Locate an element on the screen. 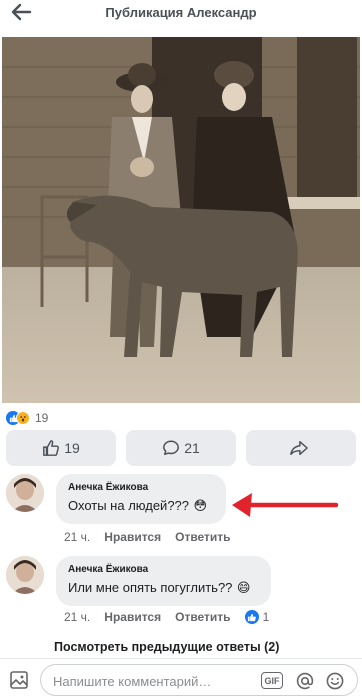 The image size is (362, 700). post-actions: 19 21 is located at coordinates (181, 448).